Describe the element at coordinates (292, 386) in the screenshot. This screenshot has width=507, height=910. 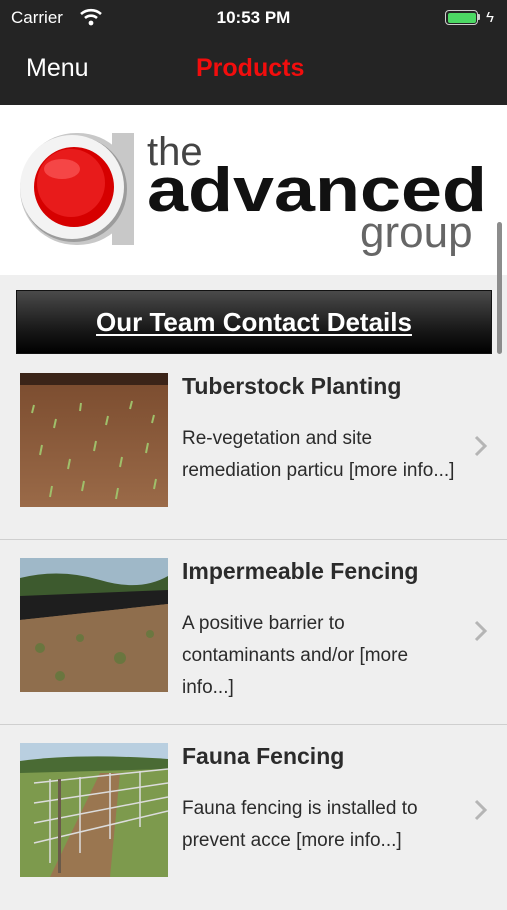
I see `item-title: Tuberstock Planting` at that location.